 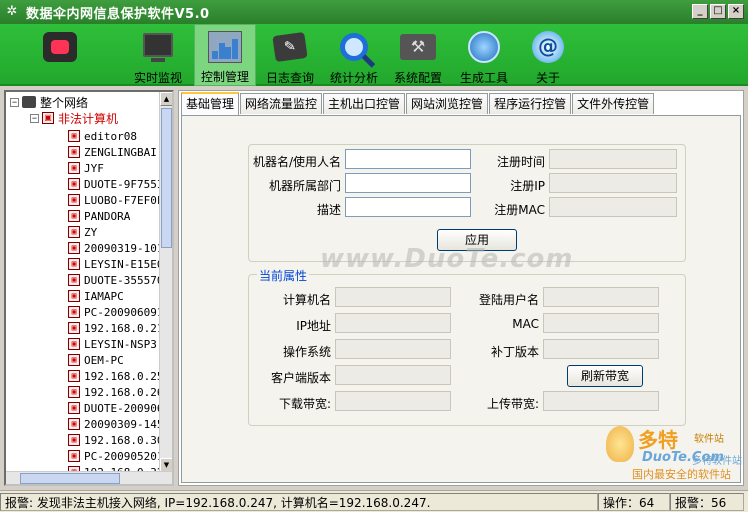 What do you see at coordinates (364, 103) in the screenshot?
I see `tab-host-egress: 主机出口控管` at bounding box center [364, 103].